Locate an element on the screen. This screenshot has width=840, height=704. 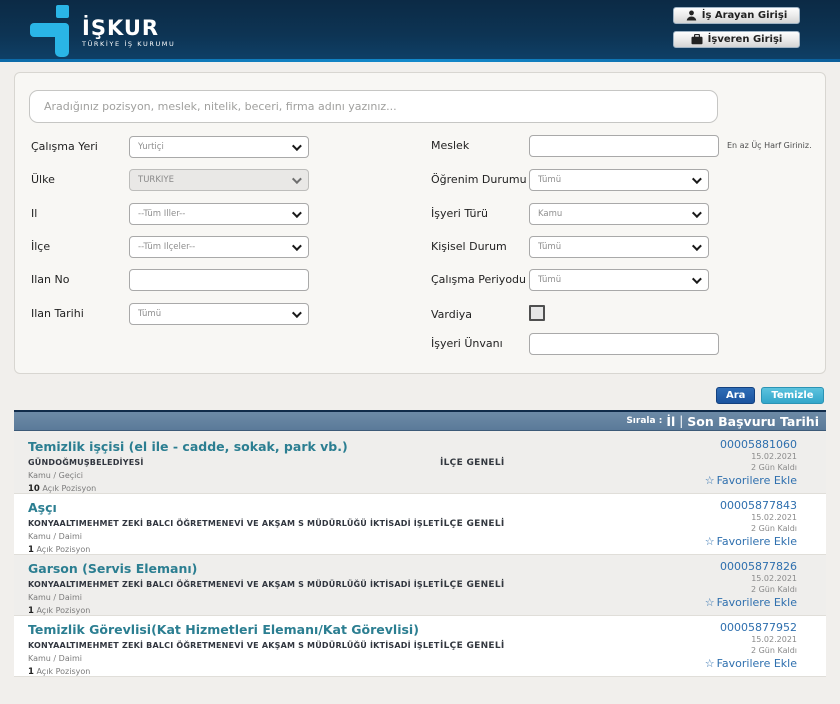
ilan-no-label: Ilan No is located at coordinates (50, 279).